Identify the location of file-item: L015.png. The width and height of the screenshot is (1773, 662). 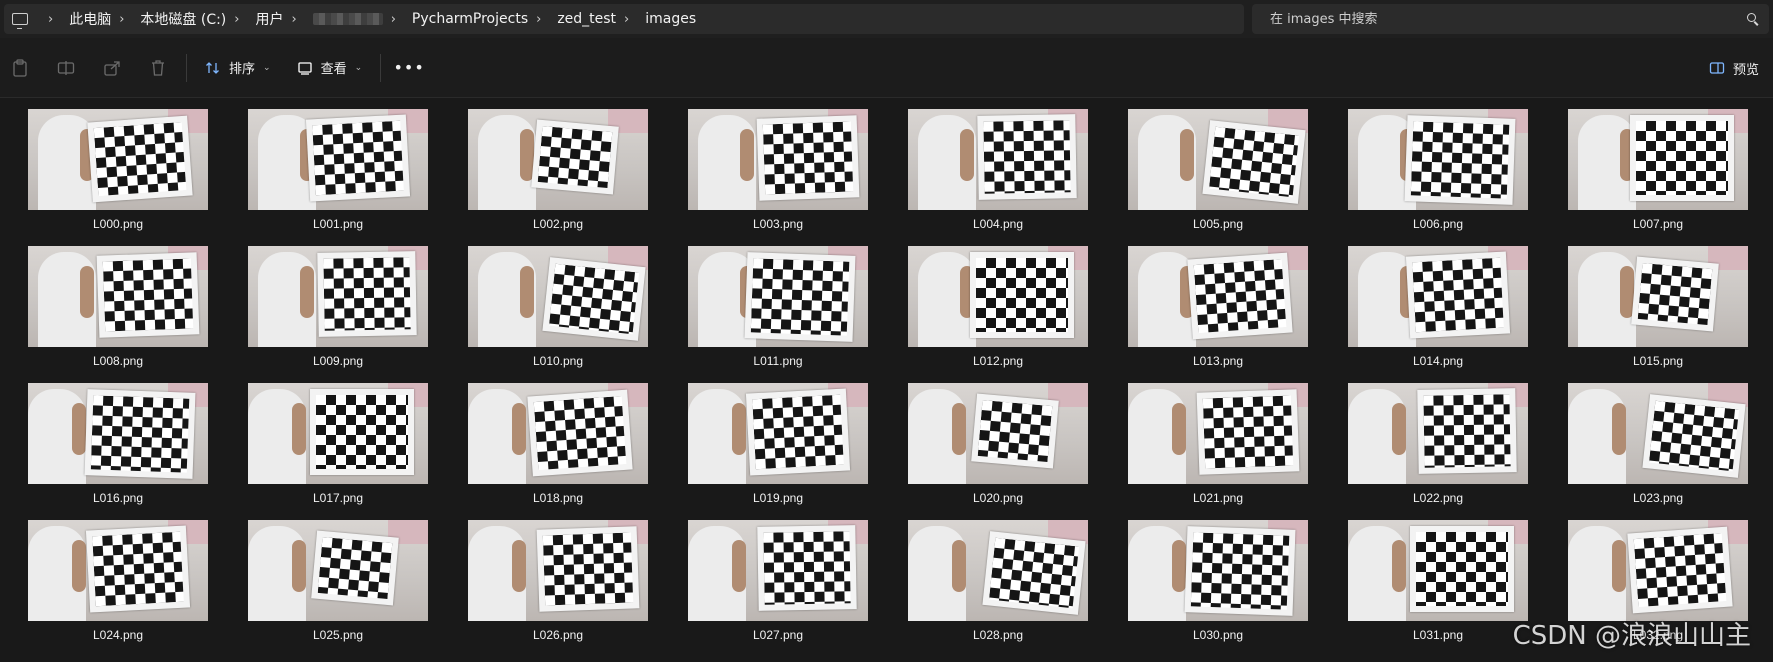
(1658, 314).